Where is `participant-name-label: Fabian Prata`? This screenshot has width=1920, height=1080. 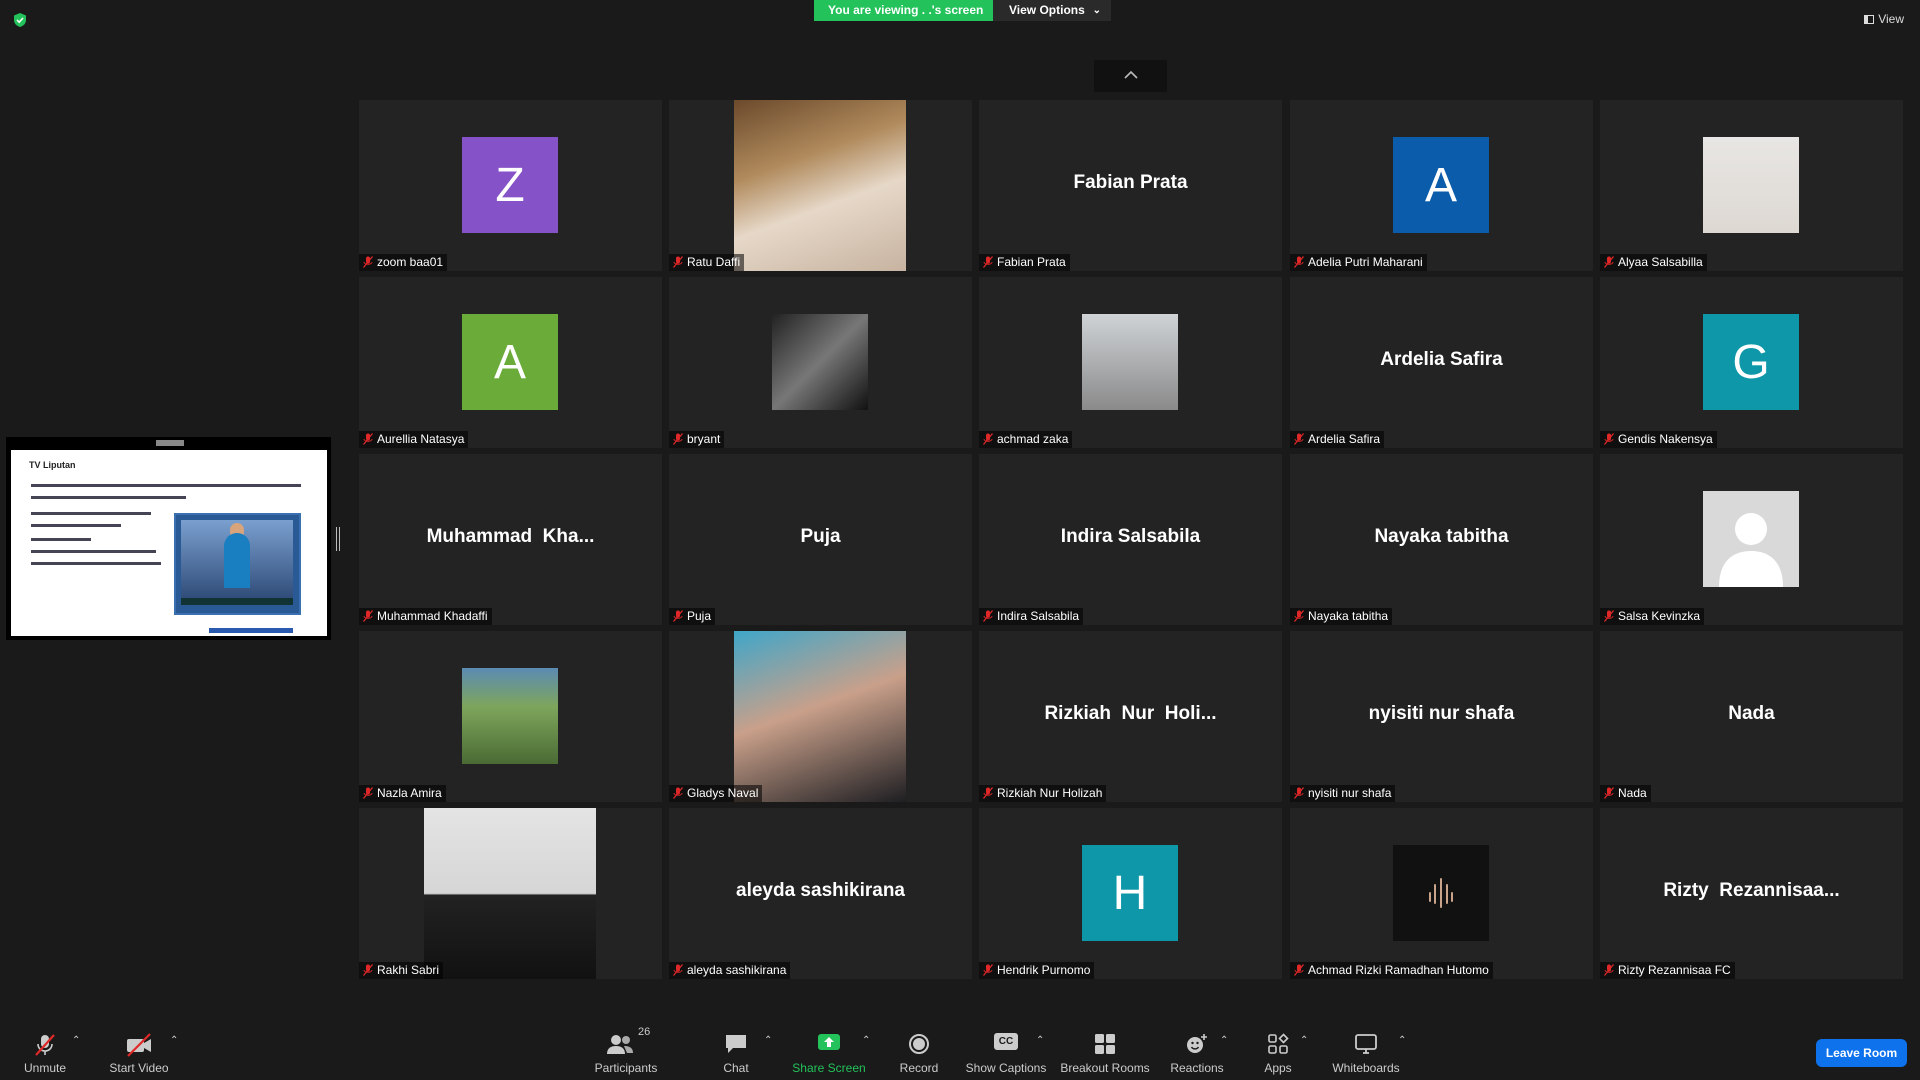
participant-name-label: Fabian Prata is located at coordinates (1024, 262).